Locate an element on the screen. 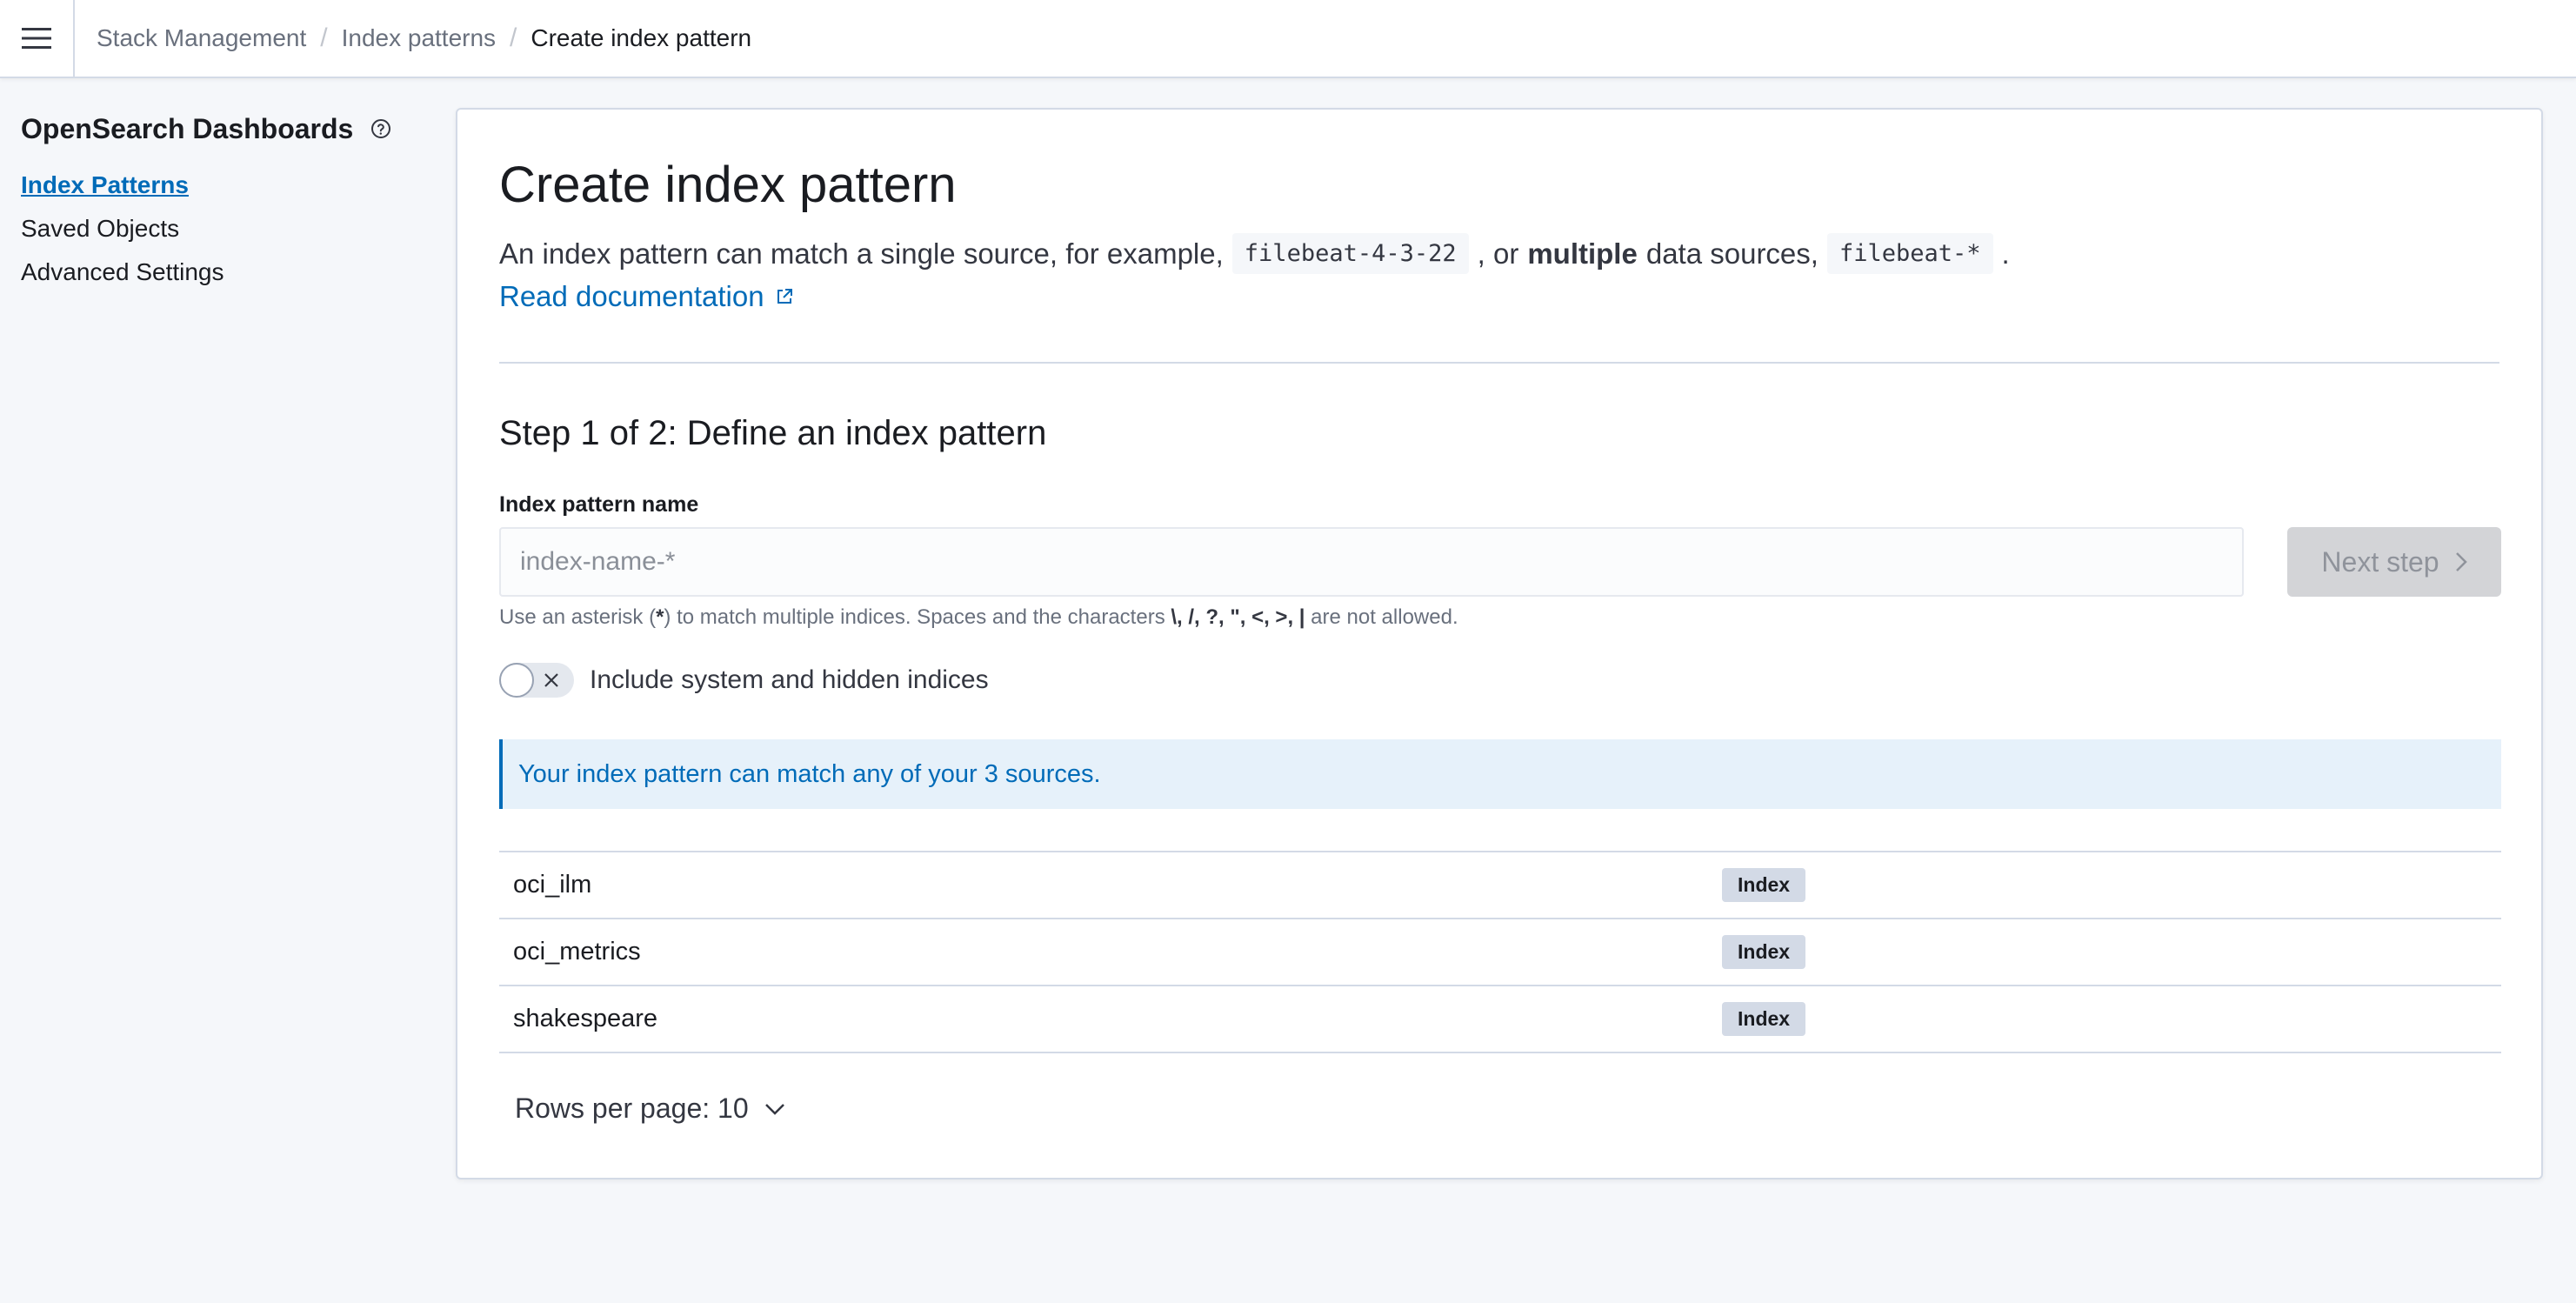 This screenshot has width=2576, height=1303. sidebar-title: OpenSearch Dashboards is located at coordinates (225, 129).